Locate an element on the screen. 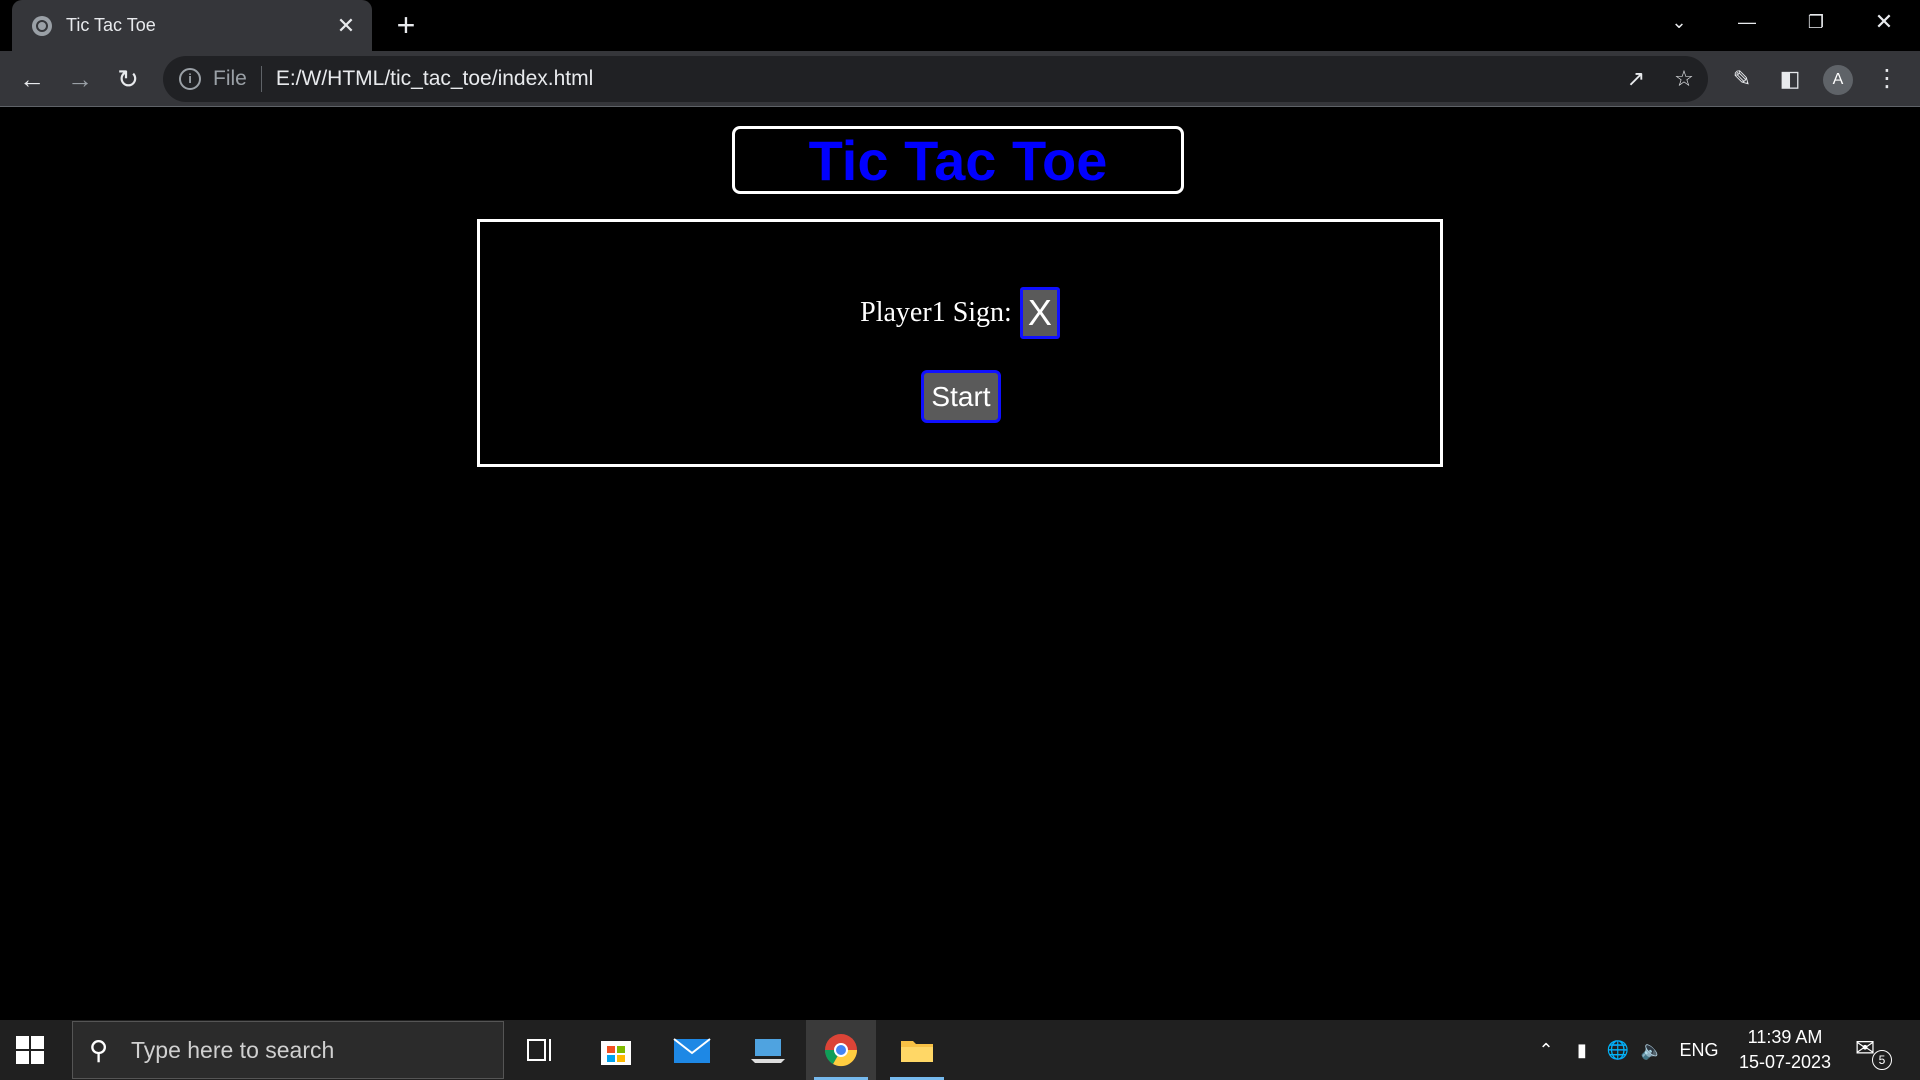  browser-tab: Tic Tac Toe ✕ is located at coordinates (192, 25).